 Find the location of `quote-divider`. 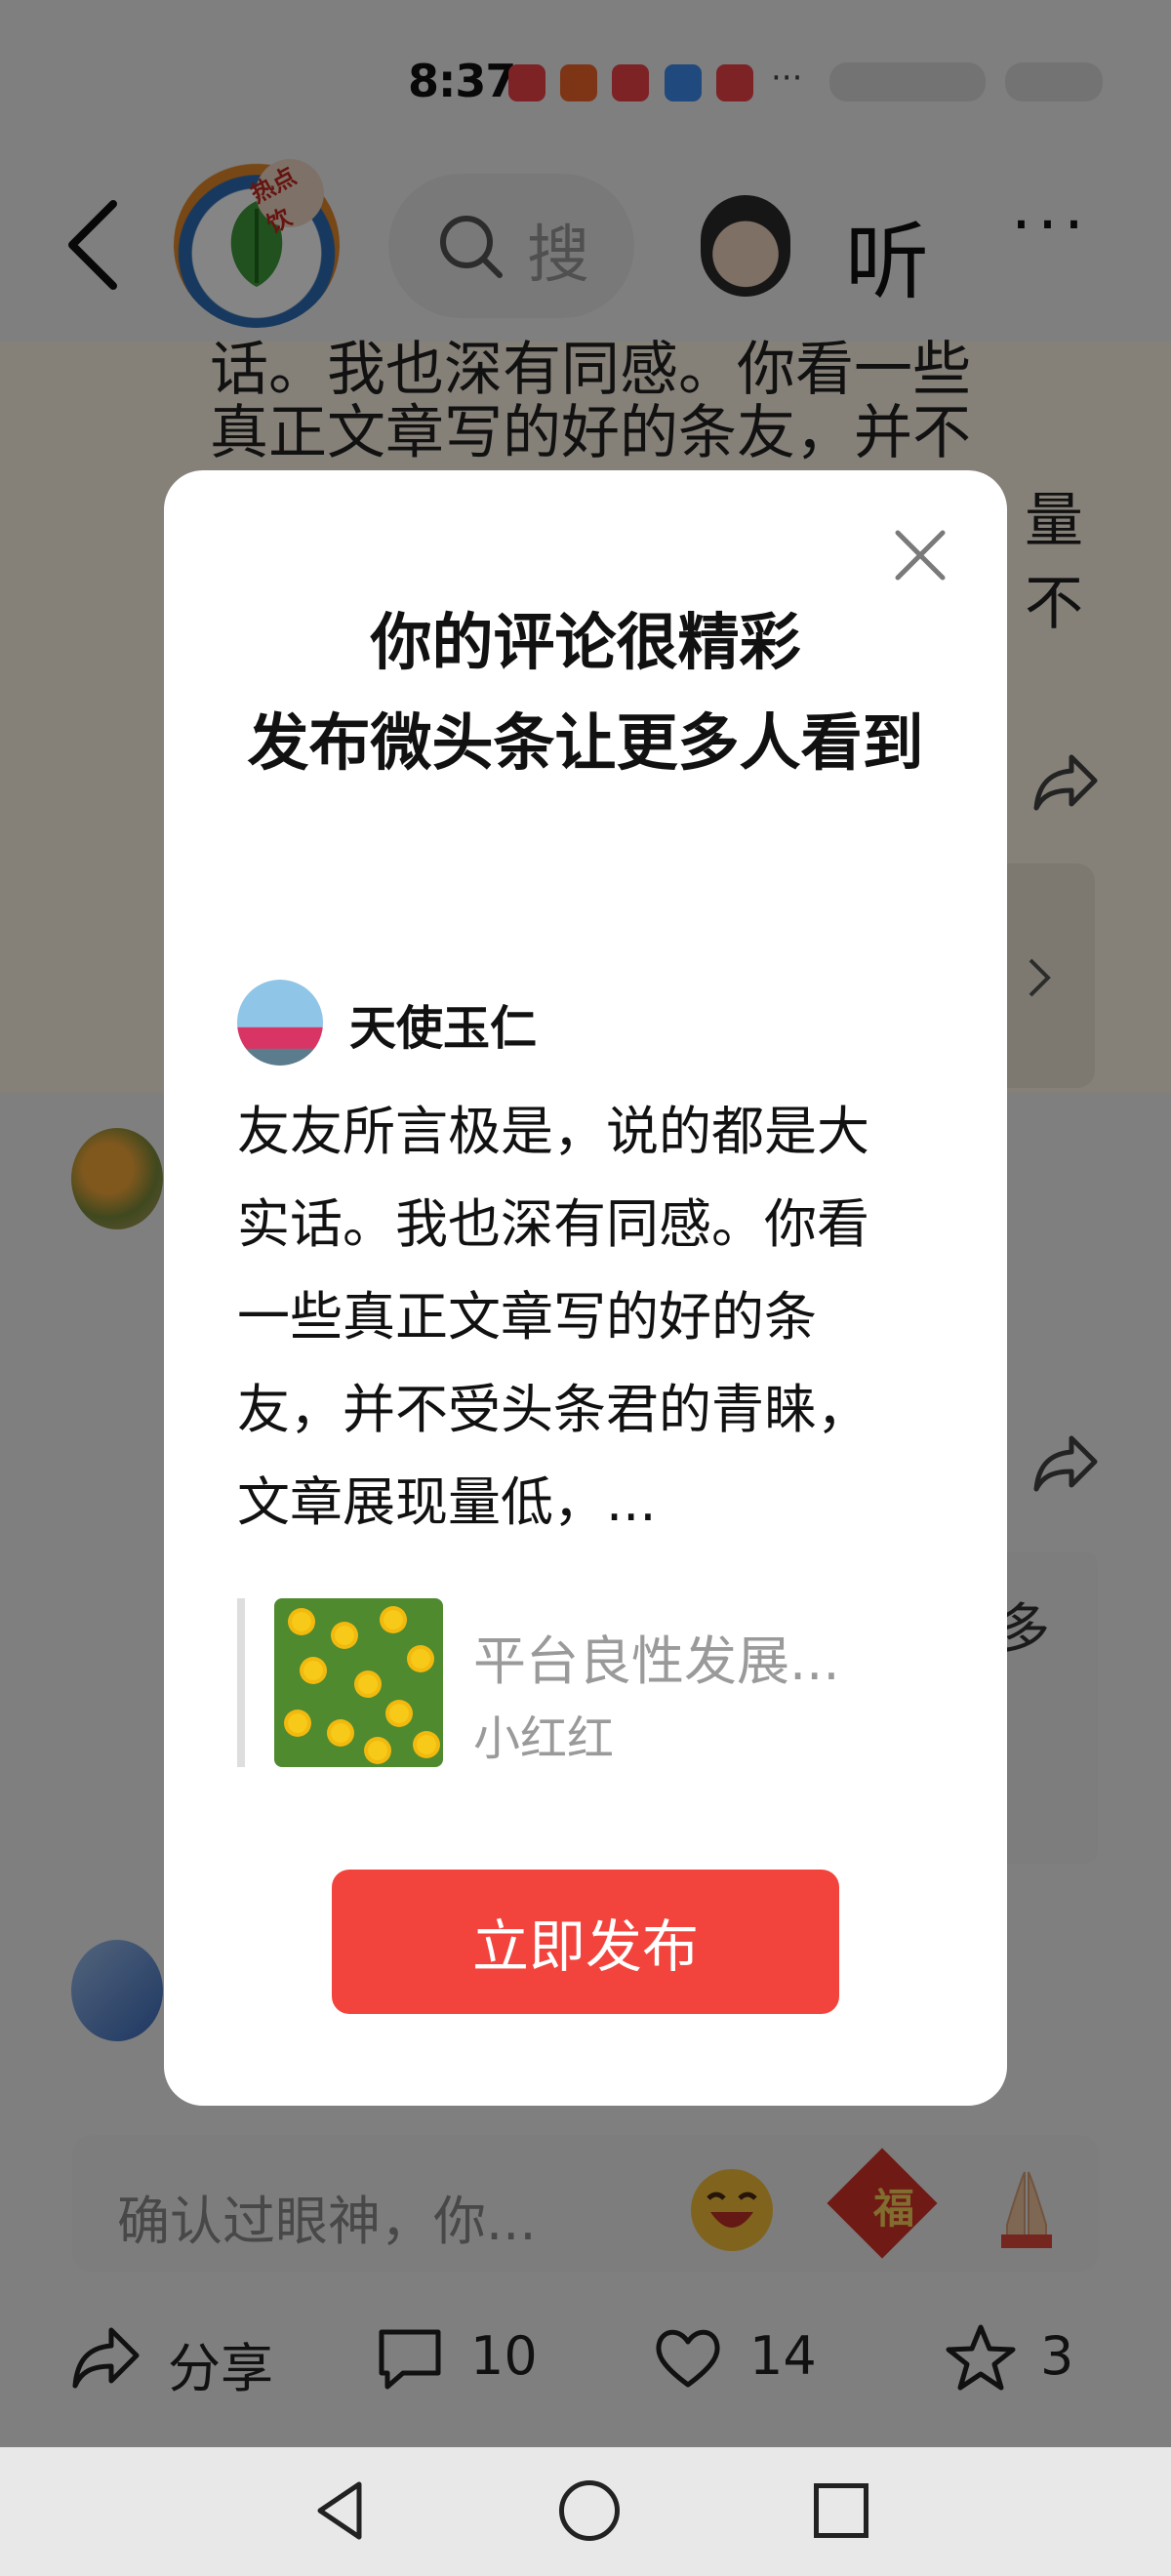

quote-divider is located at coordinates (241, 1682).